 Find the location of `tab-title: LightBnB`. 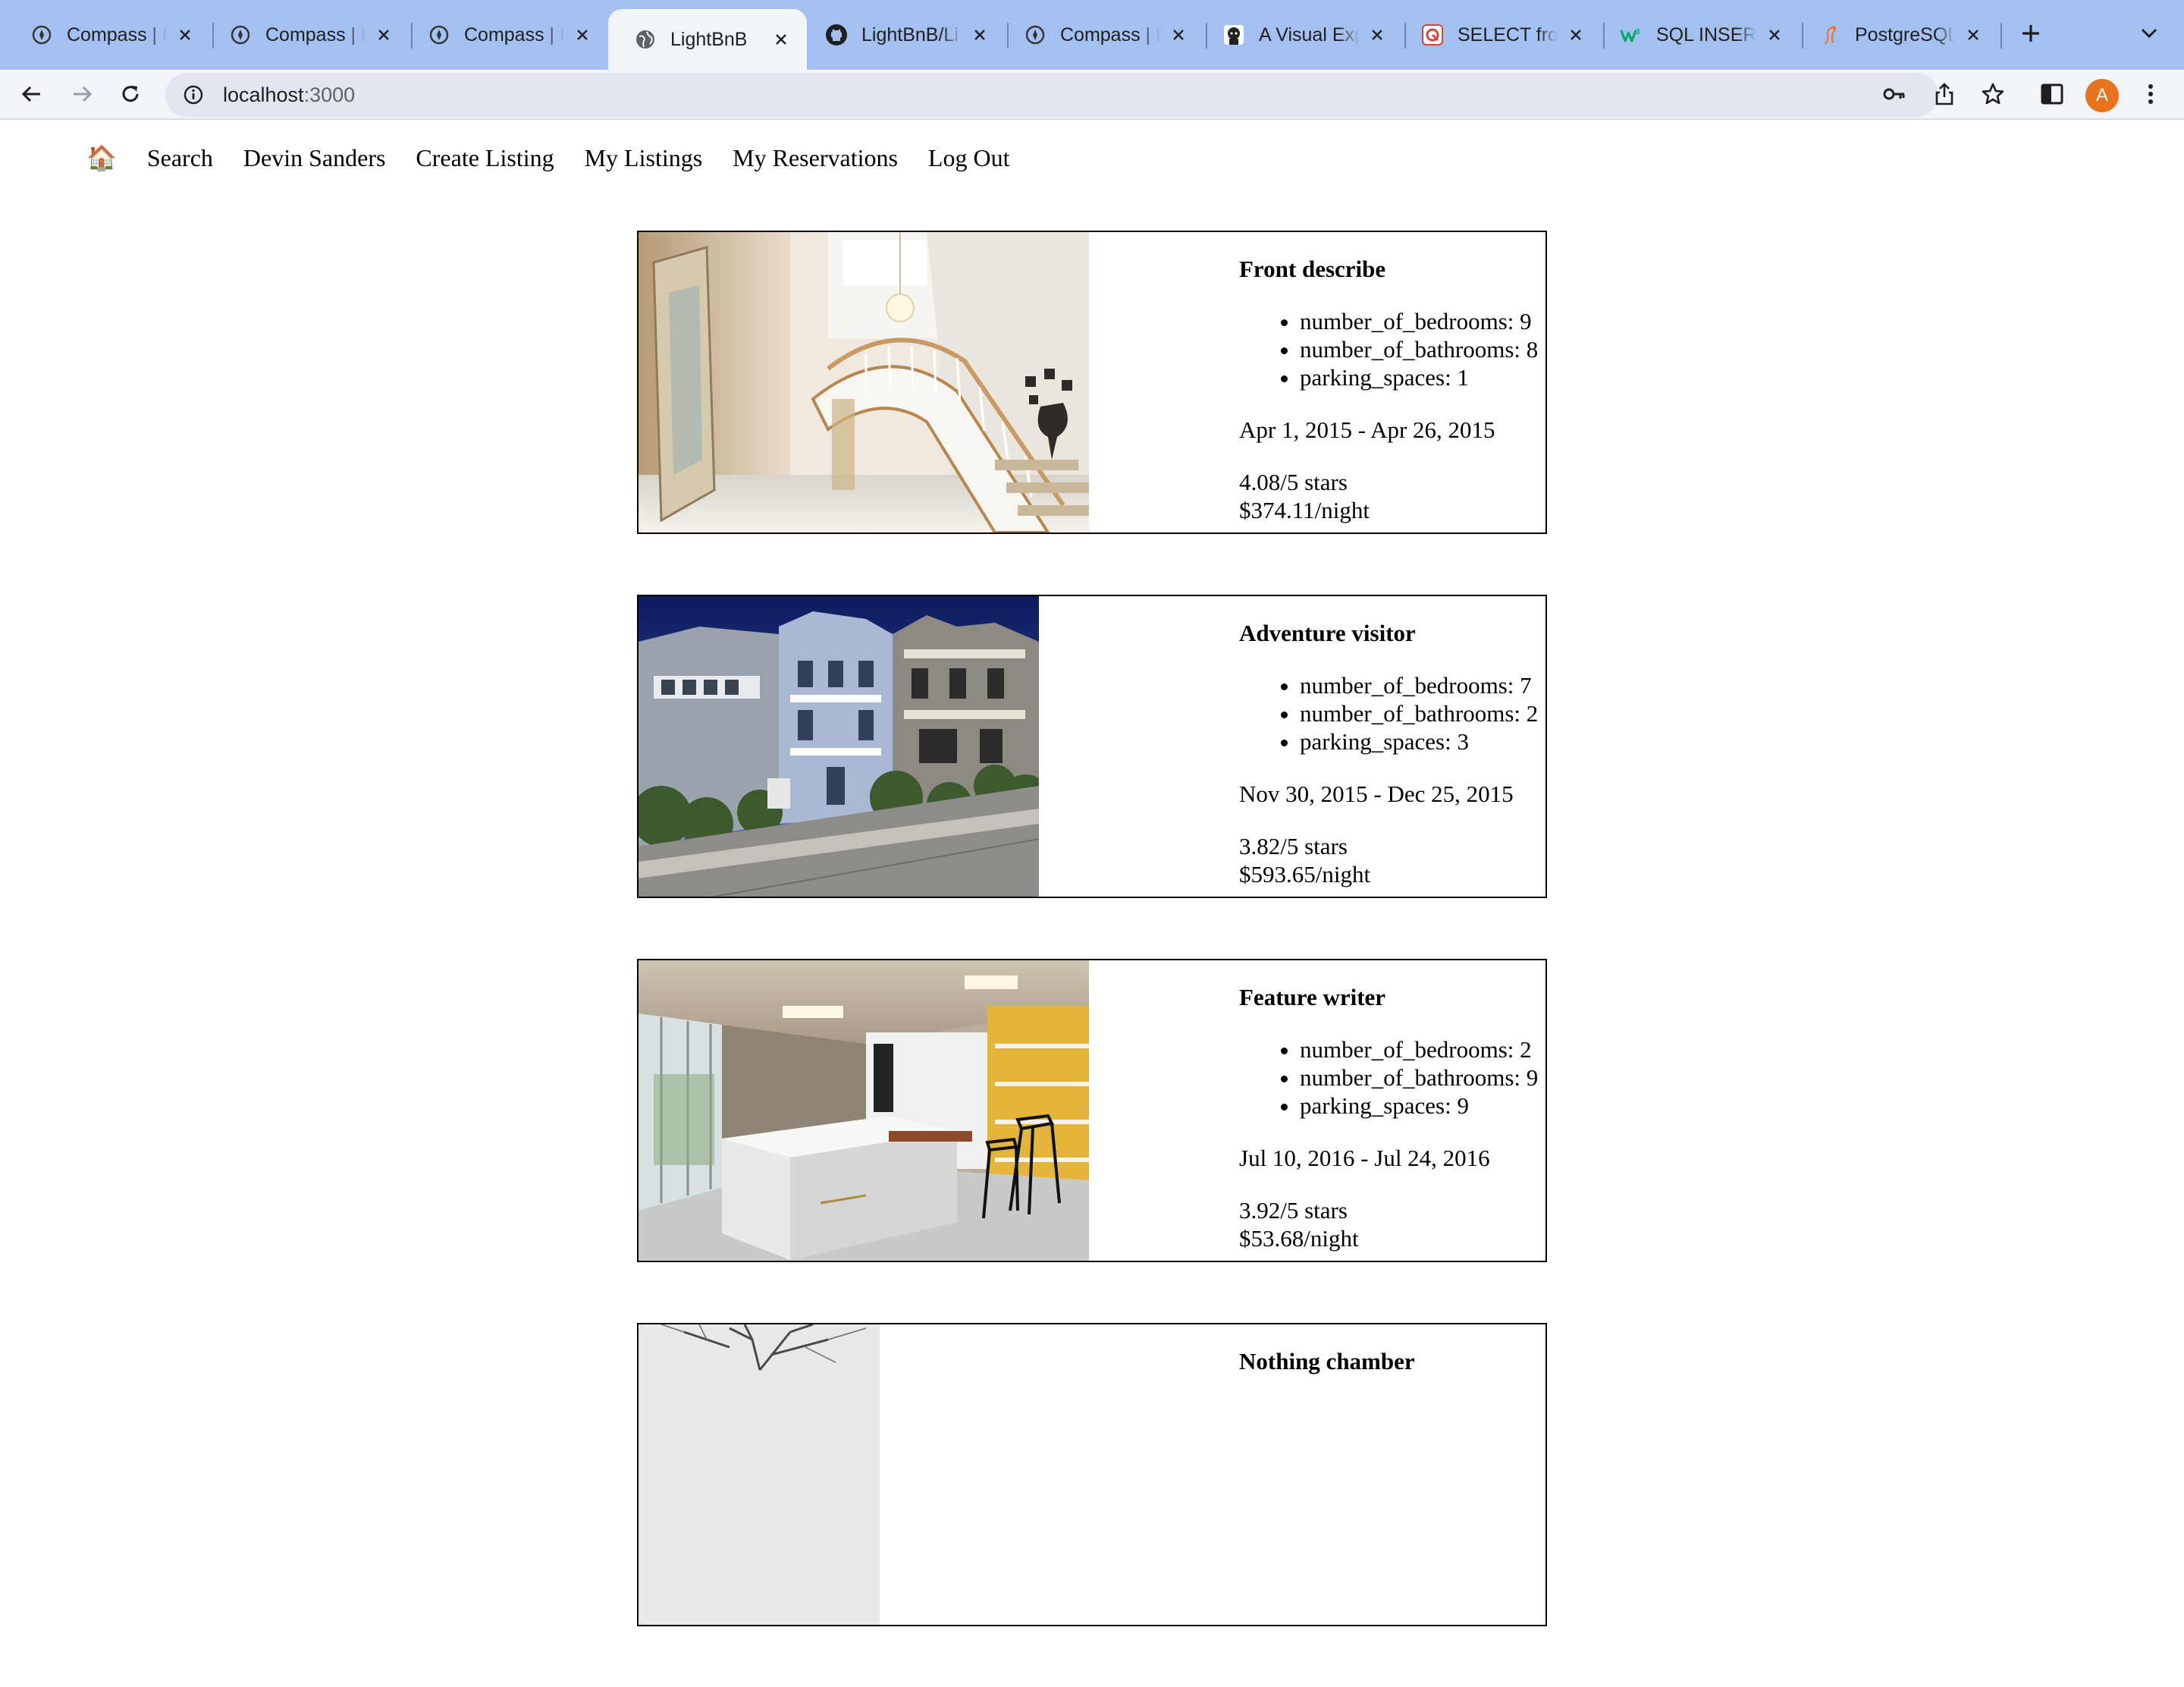

tab-title: LightBnB is located at coordinates (709, 39).